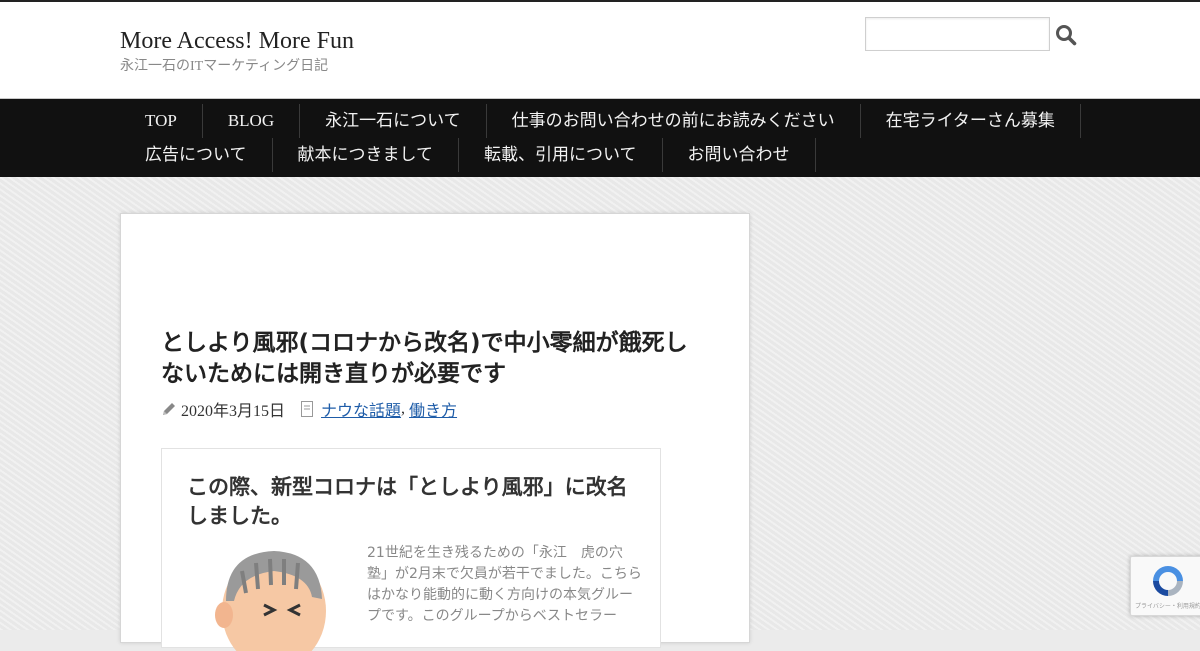 This screenshot has width=1200, height=651. Describe the element at coordinates (561, 155) in the screenshot. I see `nav-item-reprint-quote: 転載、引用について` at that location.